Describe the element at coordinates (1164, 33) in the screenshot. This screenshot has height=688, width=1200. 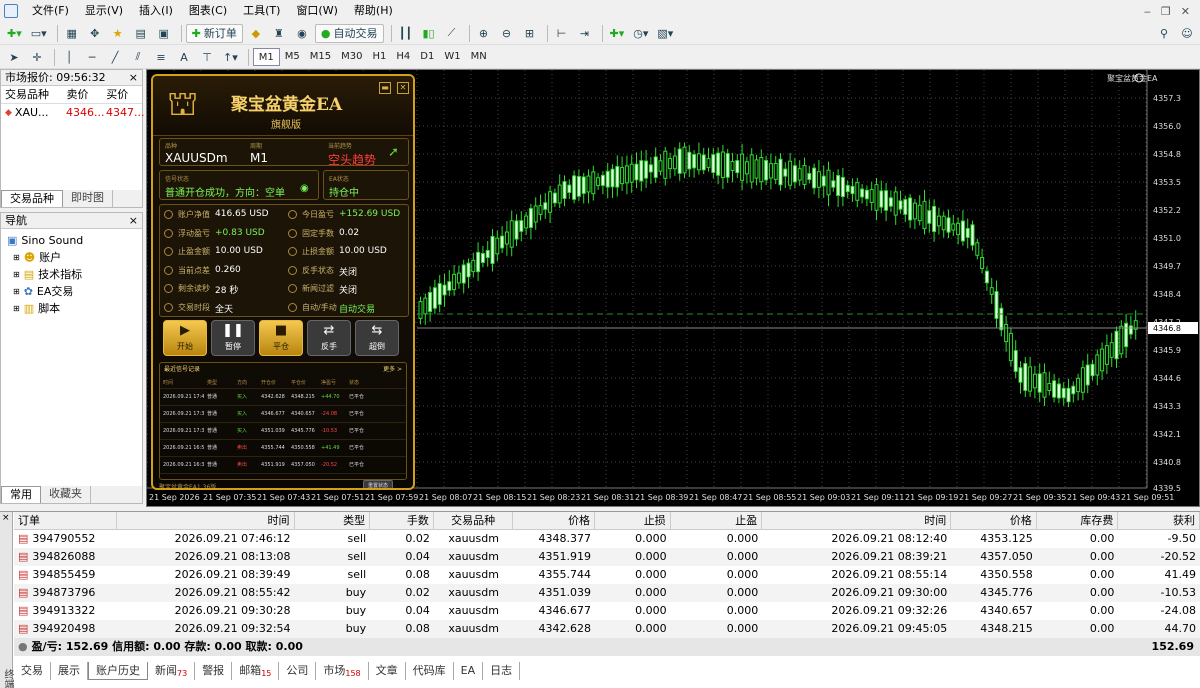
I see `search-icon: ⚲` at that location.